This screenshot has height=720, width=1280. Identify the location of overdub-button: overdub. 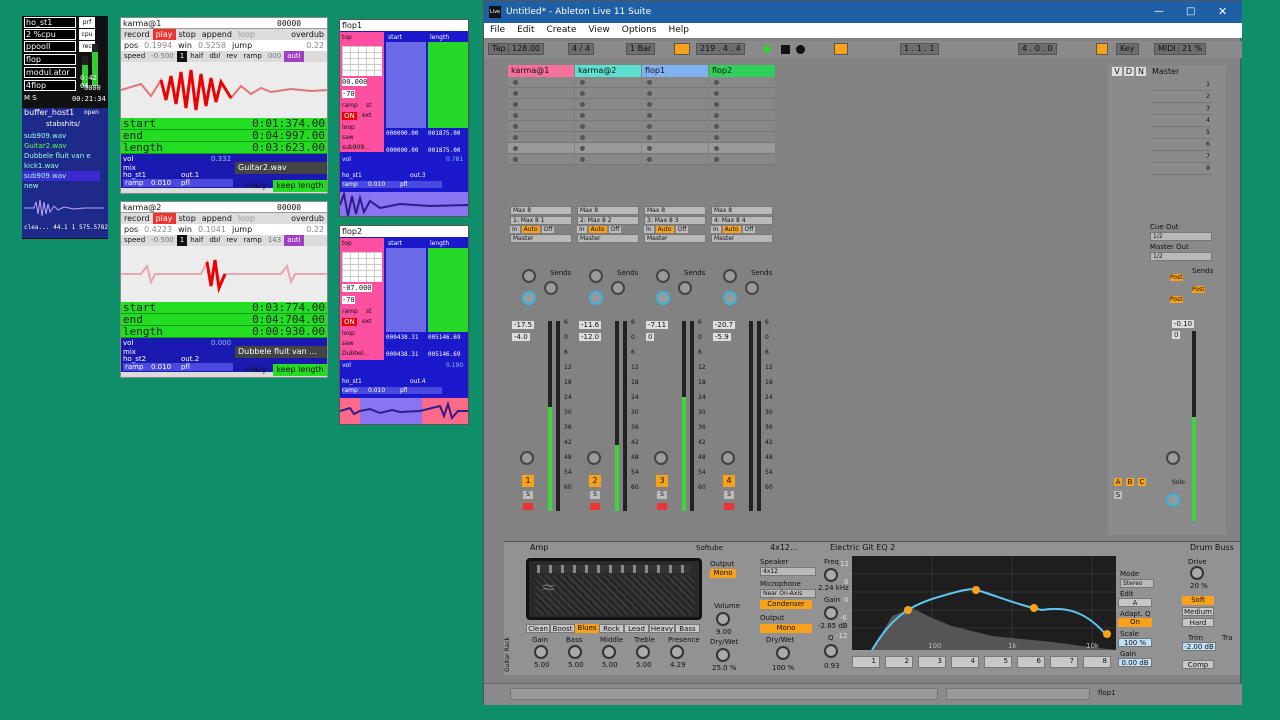
(307, 218).